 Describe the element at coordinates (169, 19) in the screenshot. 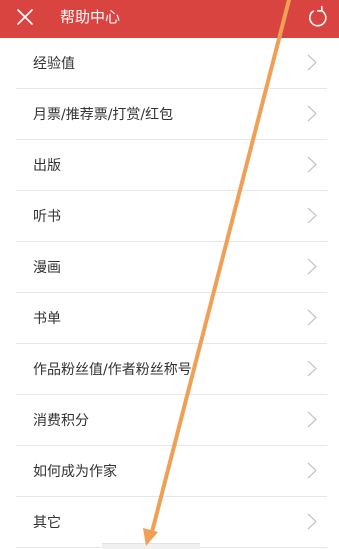

I see `header-bar: 帮助中心` at that location.